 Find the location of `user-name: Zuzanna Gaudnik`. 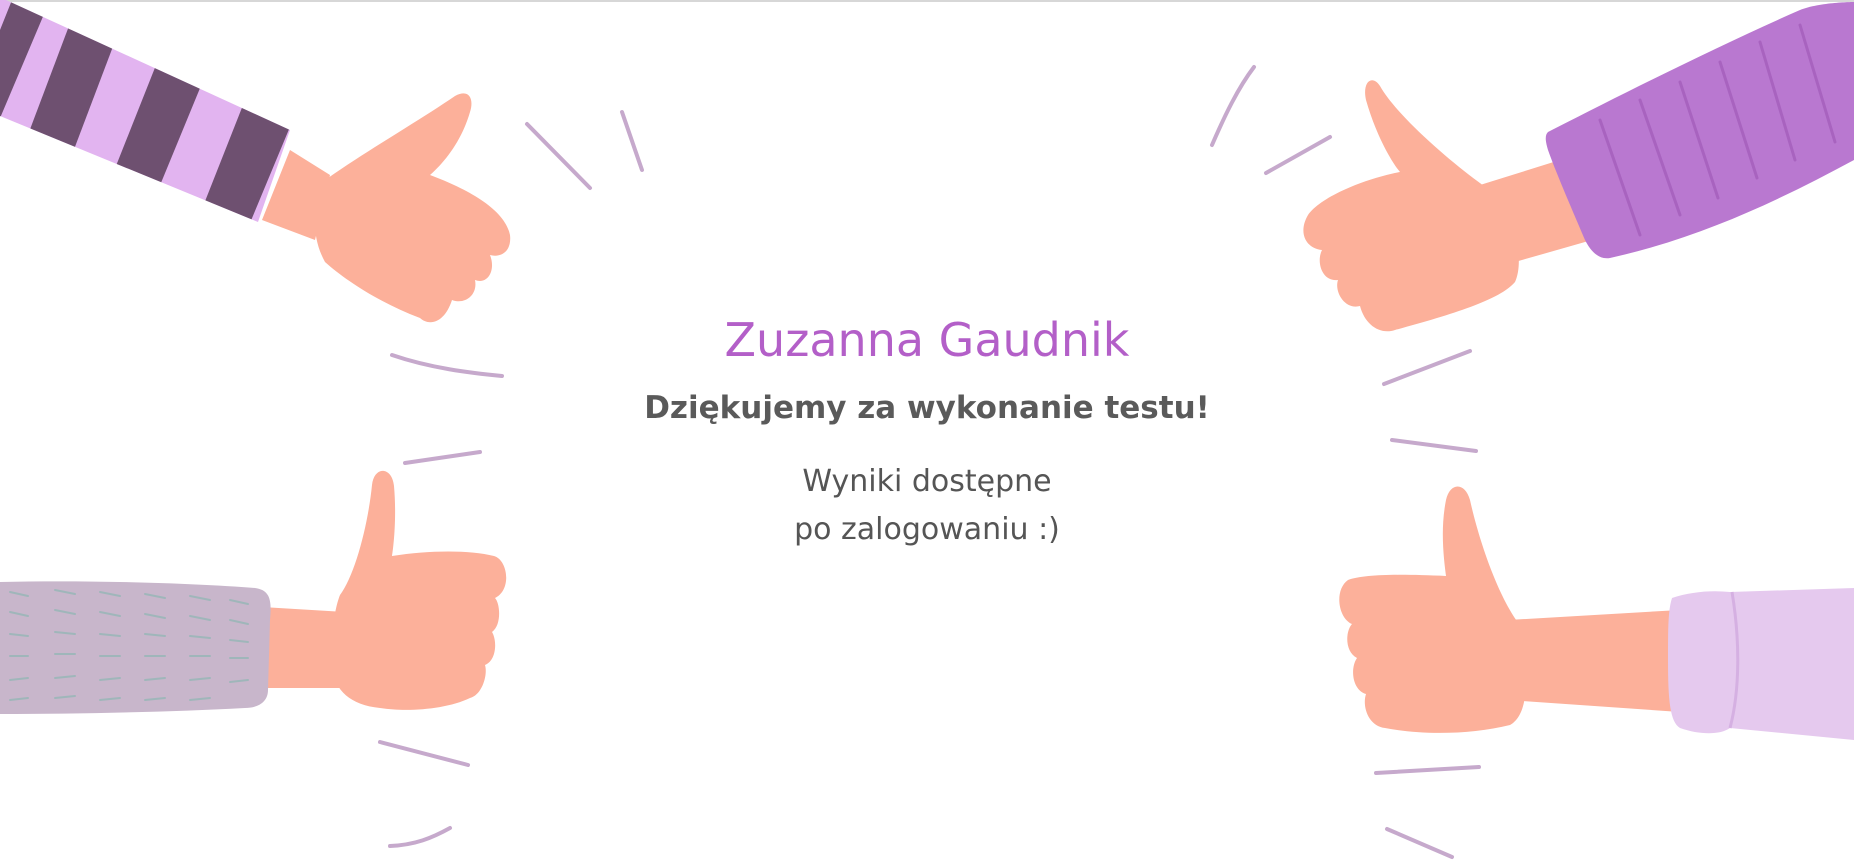

user-name: Zuzanna Gaudnik is located at coordinates (927, 340).